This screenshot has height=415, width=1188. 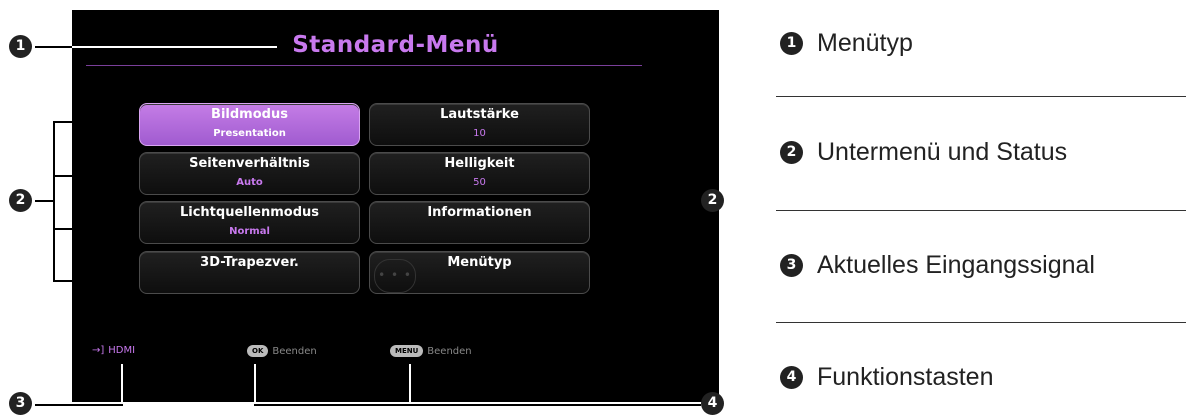 I want to click on menu-item-label: Helligkeit, so click(x=479, y=163).